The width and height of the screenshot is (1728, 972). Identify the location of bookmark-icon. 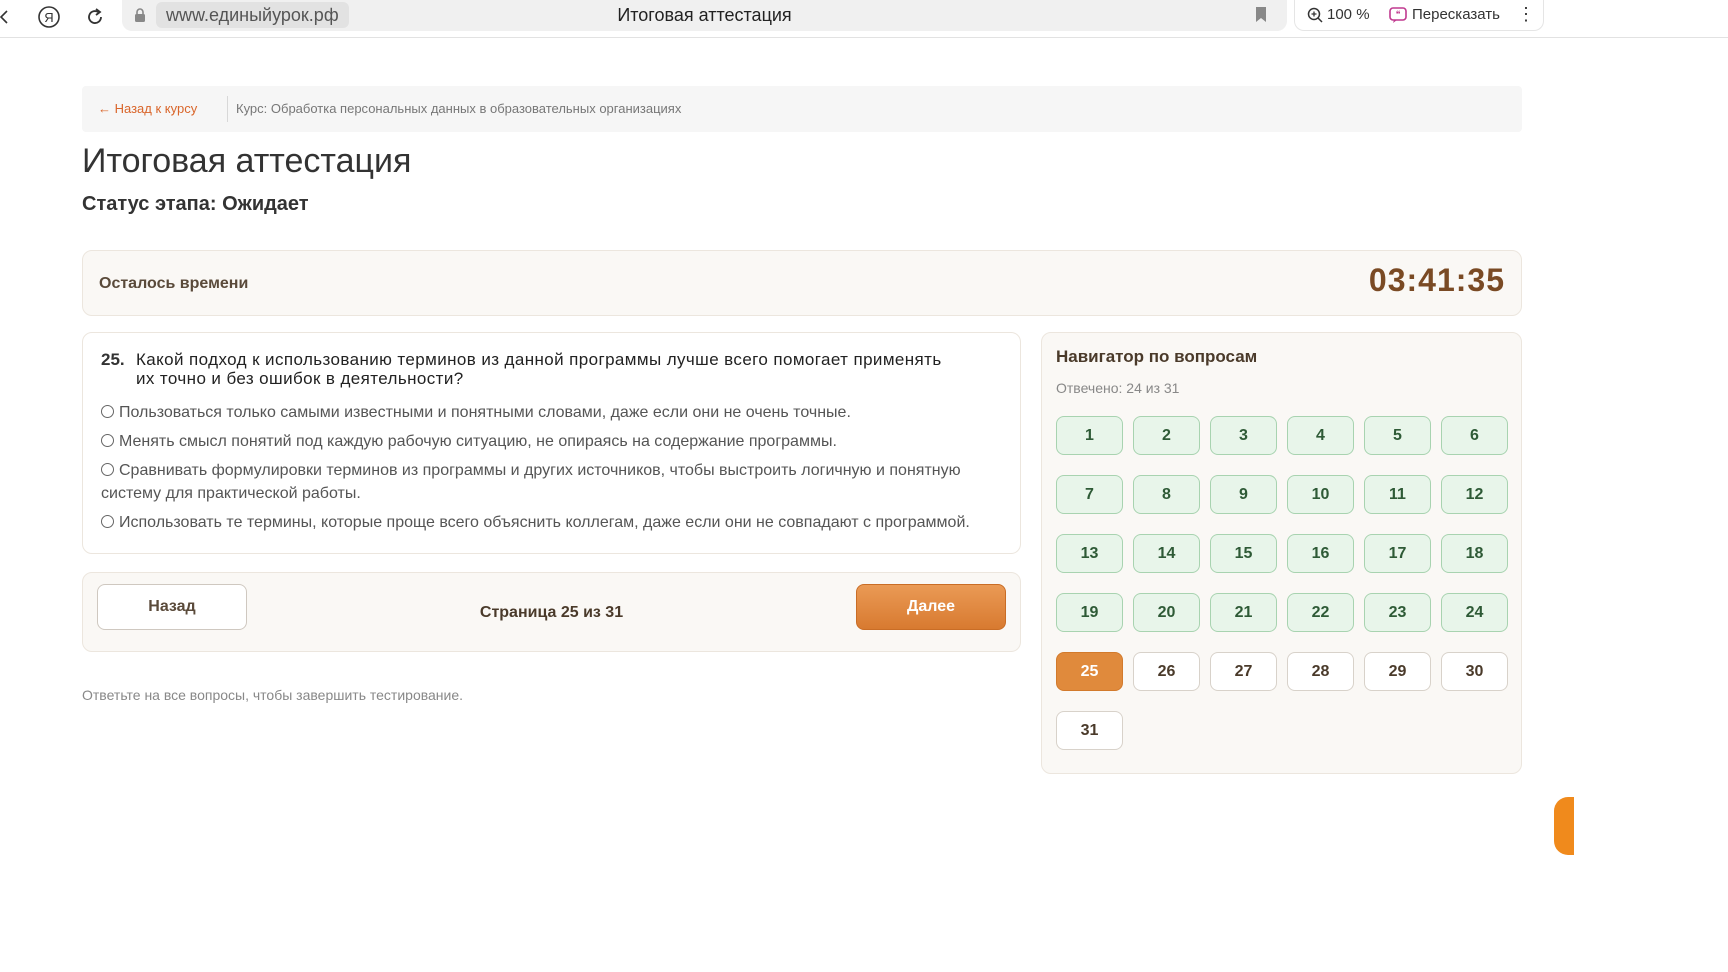
(1262, 15).